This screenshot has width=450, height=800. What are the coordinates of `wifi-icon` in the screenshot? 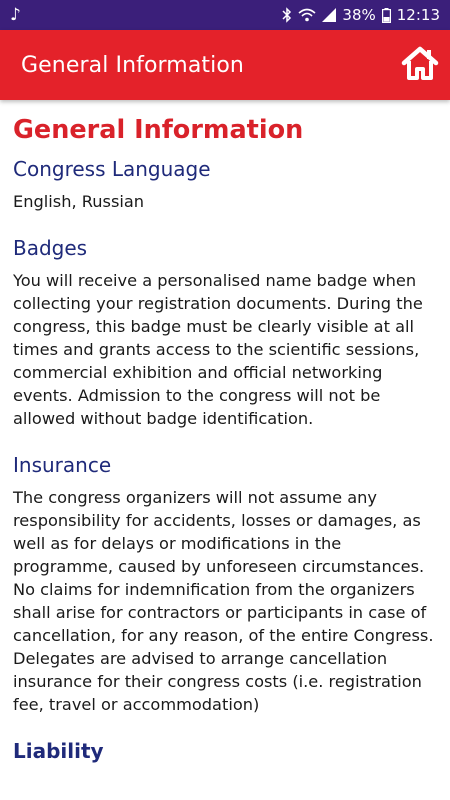 It's located at (307, 15).